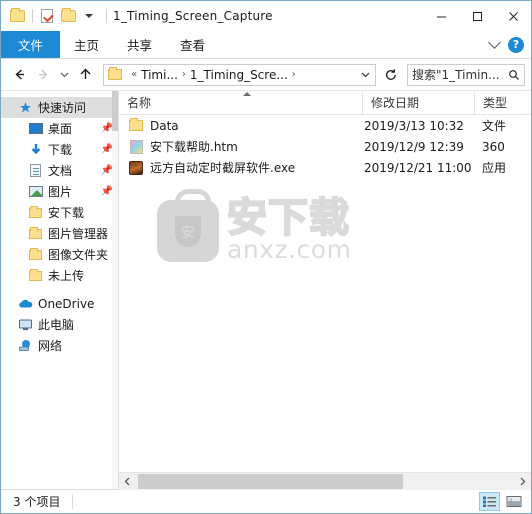 Image resolution: width=532 pixels, height=514 pixels. What do you see at coordinates (32, 16) in the screenshot?
I see `toolbar-divider` at bounding box center [32, 16].